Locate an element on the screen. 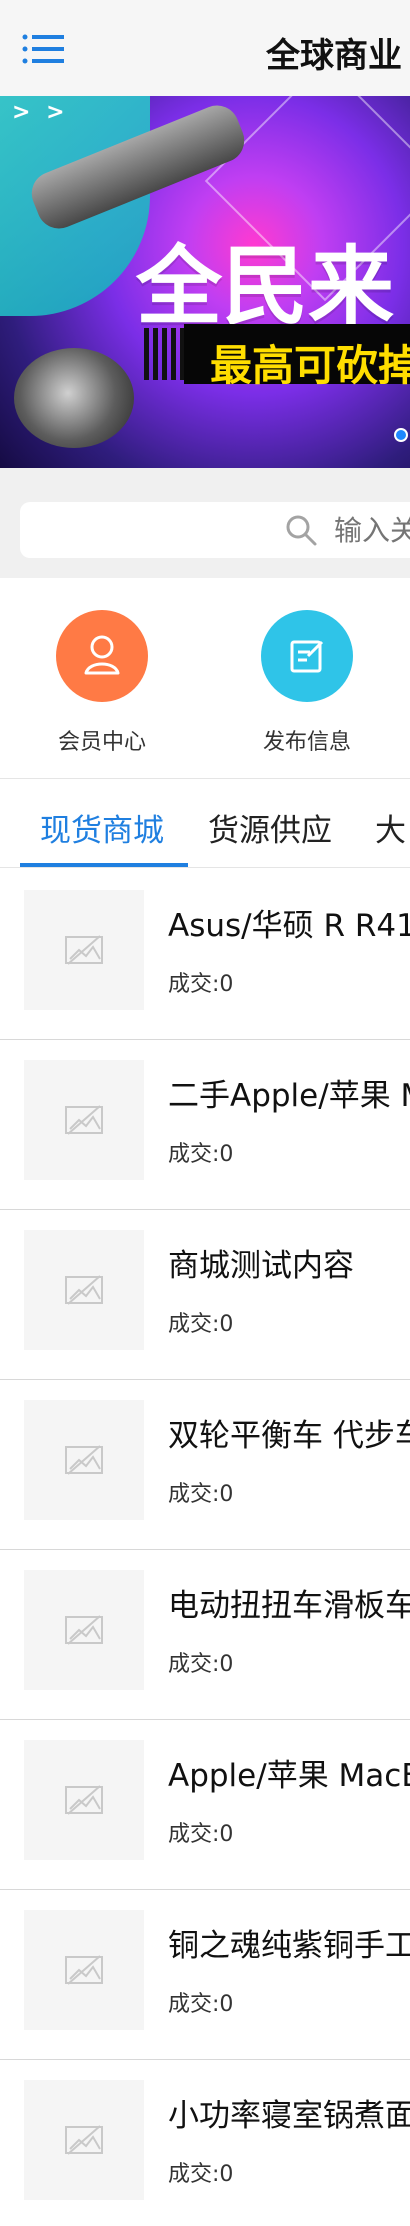 The image size is (410, 2226). product-title: Apple/苹果 MacB is located at coordinates (289, 1776).